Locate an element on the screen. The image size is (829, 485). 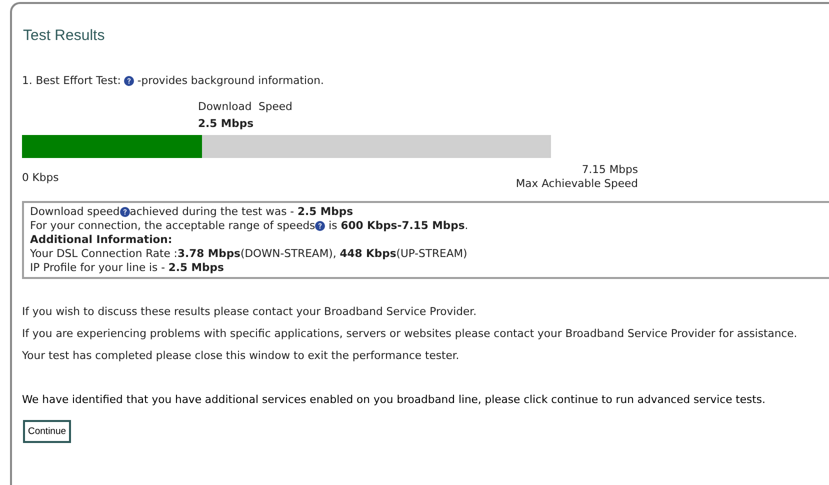
meter-label: Download Speed is located at coordinates (246, 107).